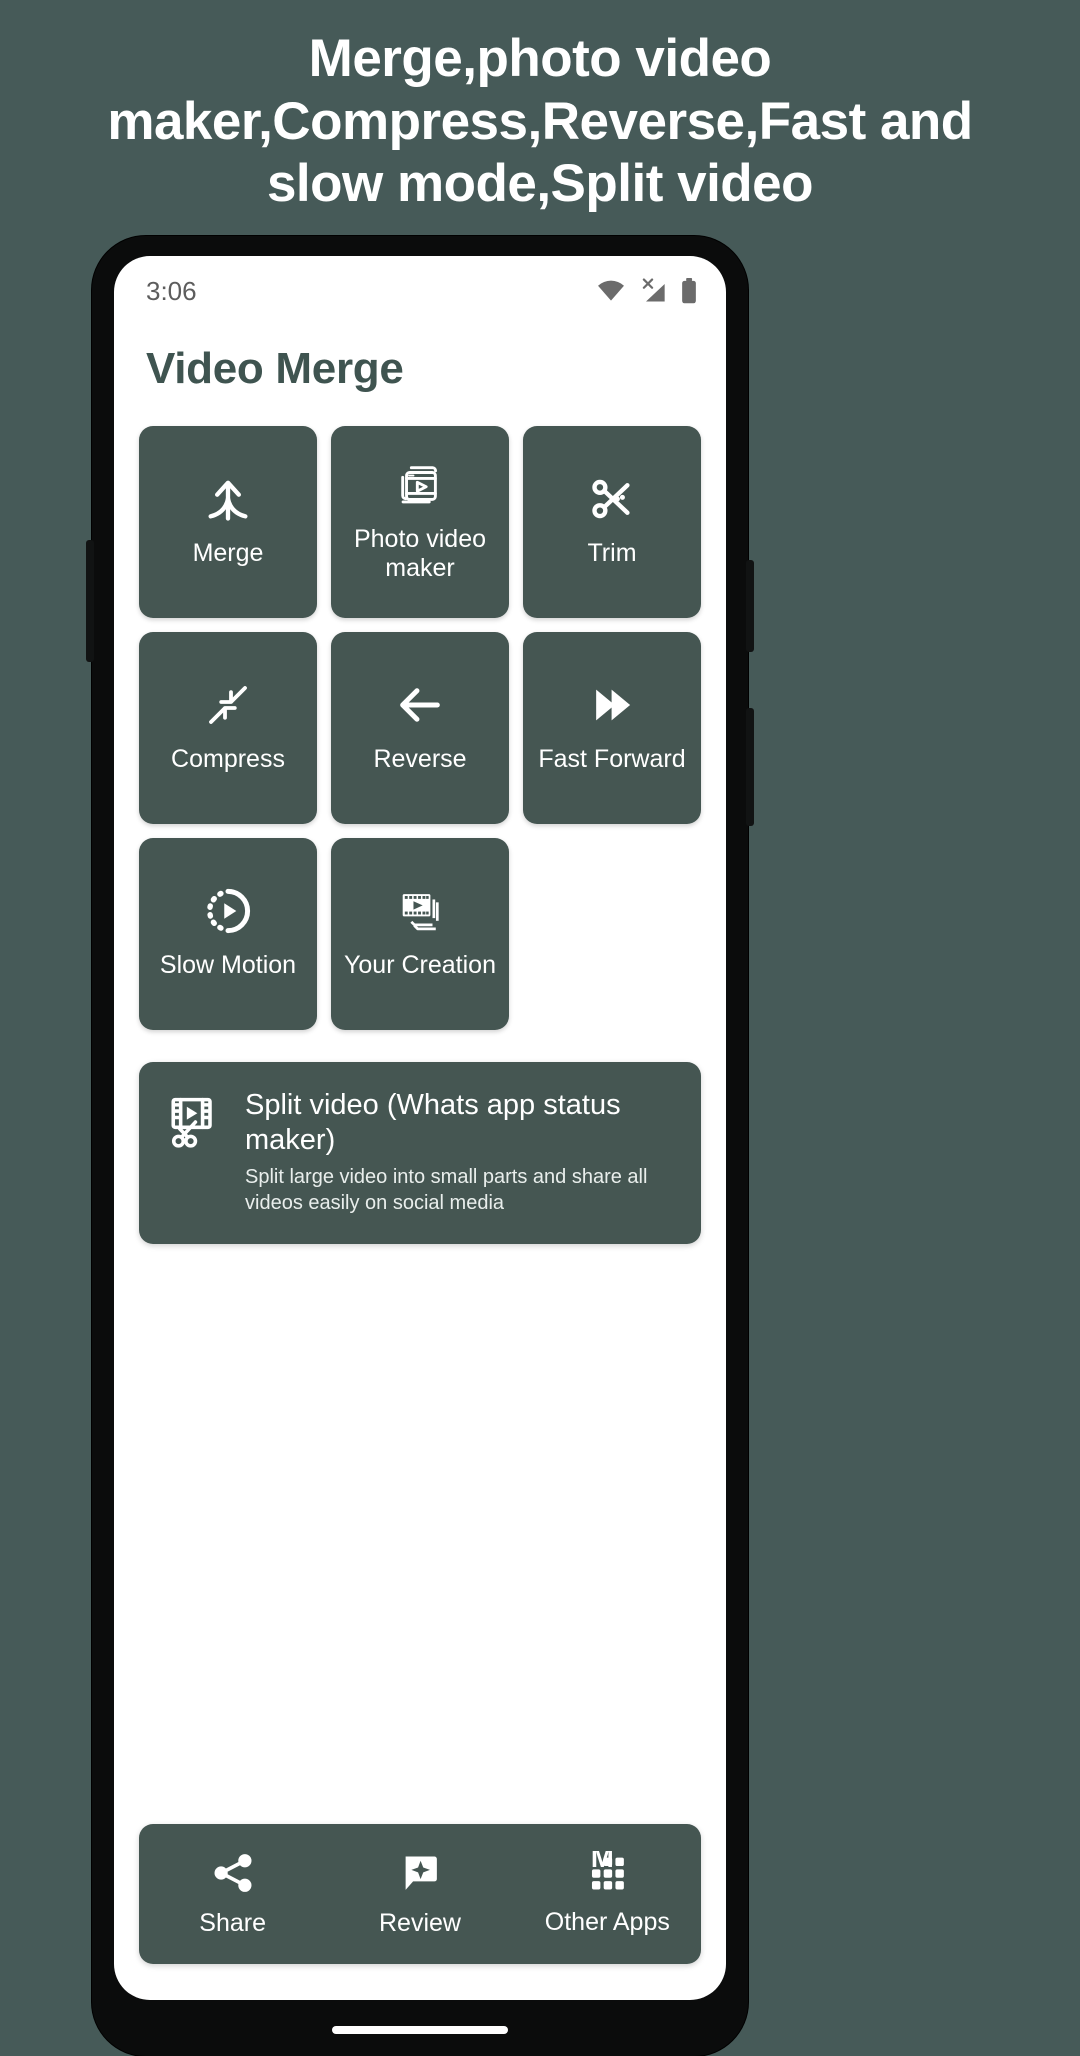 This screenshot has height=2056, width=1080. What do you see at coordinates (194, 1123) in the screenshot?
I see `film-scissors-icon` at bounding box center [194, 1123].